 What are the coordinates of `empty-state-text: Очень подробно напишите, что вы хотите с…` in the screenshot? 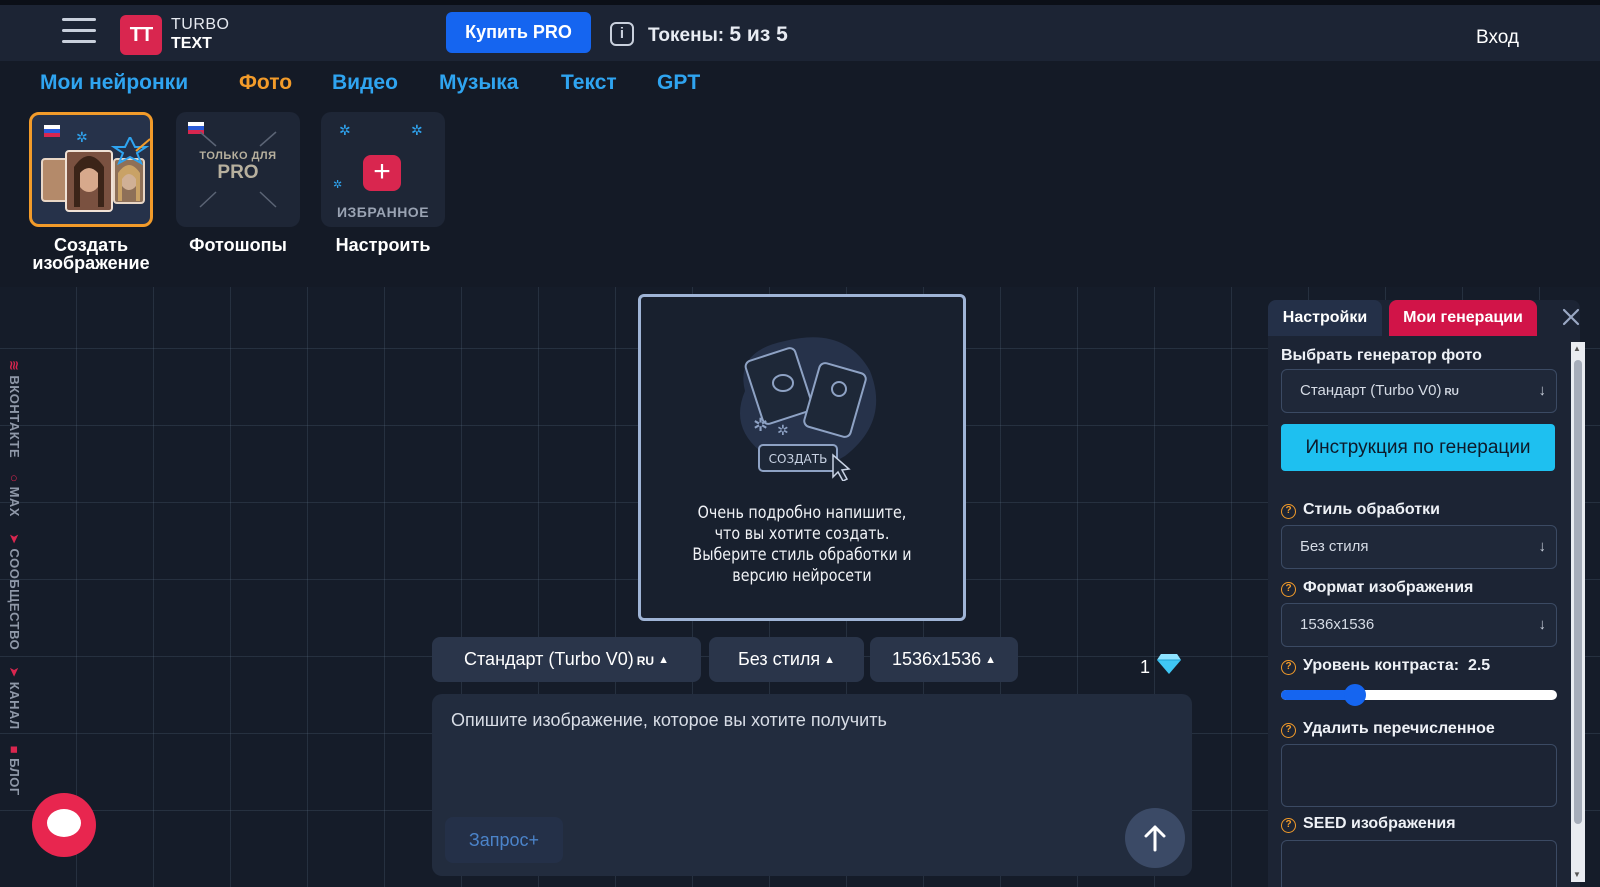 It's located at (802, 544).